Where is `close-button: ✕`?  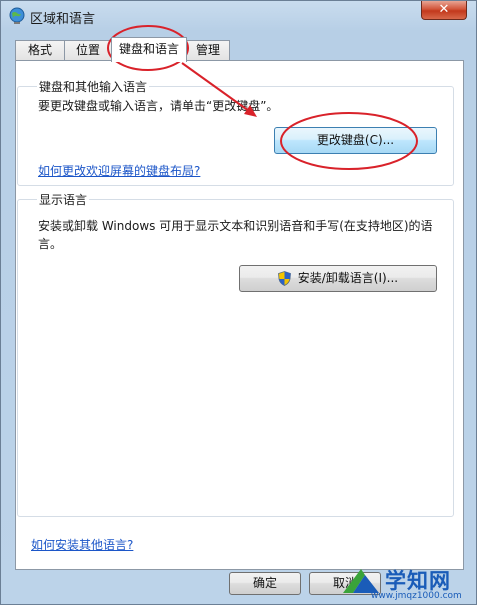 close-button: ✕ is located at coordinates (444, 10).